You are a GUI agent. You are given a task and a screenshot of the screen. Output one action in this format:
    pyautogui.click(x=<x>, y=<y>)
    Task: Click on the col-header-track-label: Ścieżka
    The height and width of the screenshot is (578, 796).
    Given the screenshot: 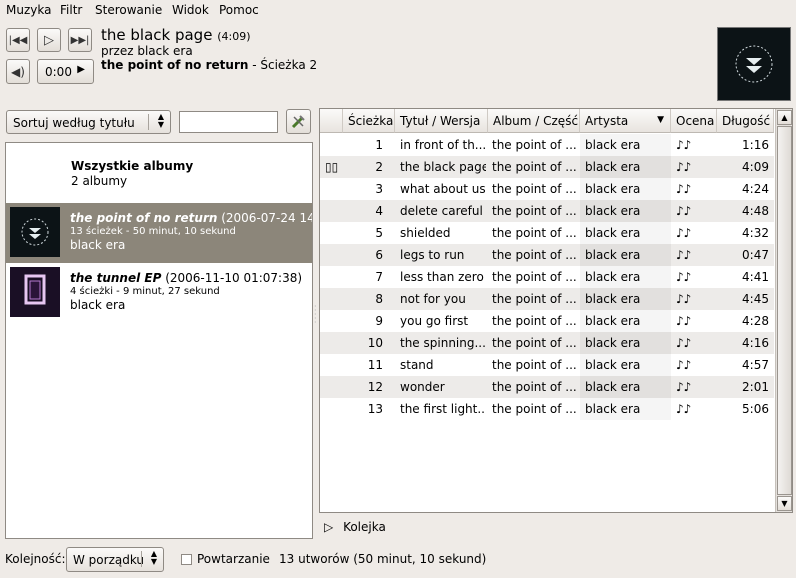 What is the action you would take?
    pyautogui.click(x=371, y=121)
    